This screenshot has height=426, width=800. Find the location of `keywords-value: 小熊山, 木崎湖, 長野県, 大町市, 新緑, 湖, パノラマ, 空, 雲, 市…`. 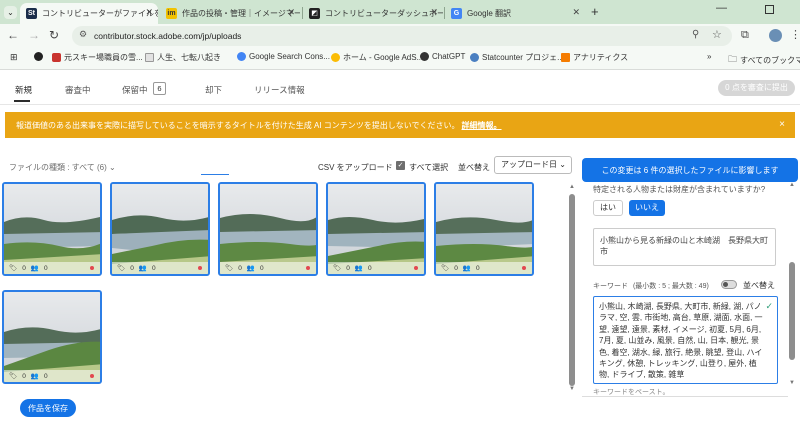

keywords-value: 小熊山, 木崎湖, 長野県, 大町市, 新緑, 湖, パノラマ, 空, 雲, 市… is located at coordinates (681, 341).